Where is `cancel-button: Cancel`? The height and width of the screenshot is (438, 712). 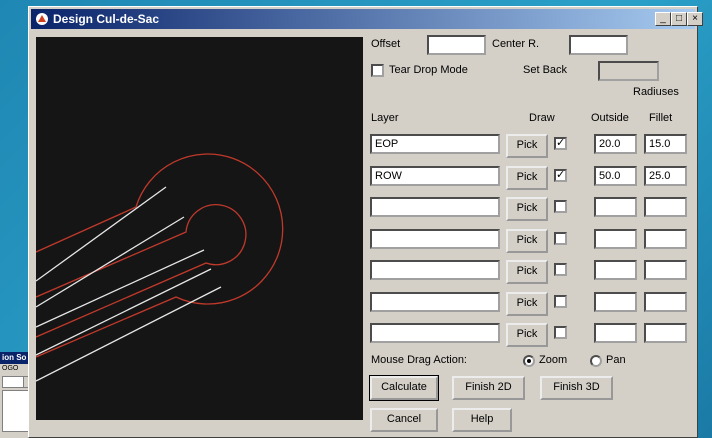 cancel-button: Cancel is located at coordinates (404, 420).